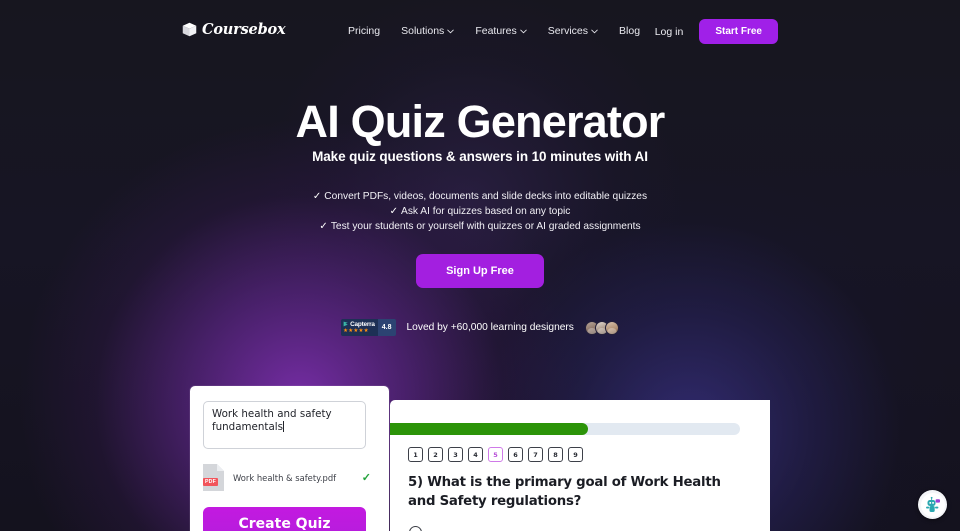  I want to click on logo: Coursebox, so click(234, 29).